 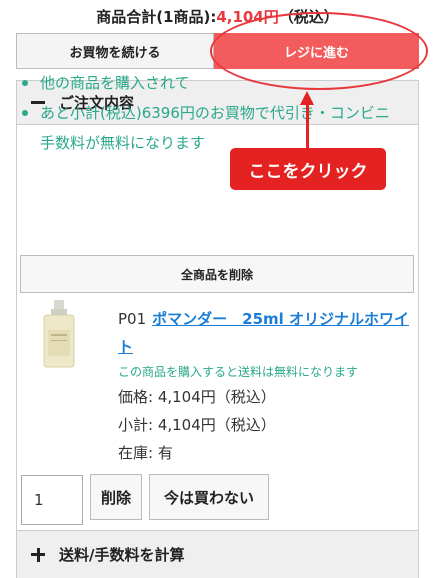 What do you see at coordinates (122, 555) in the screenshot?
I see `shipping-label: 送料/手数料を計算` at bounding box center [122, 555].